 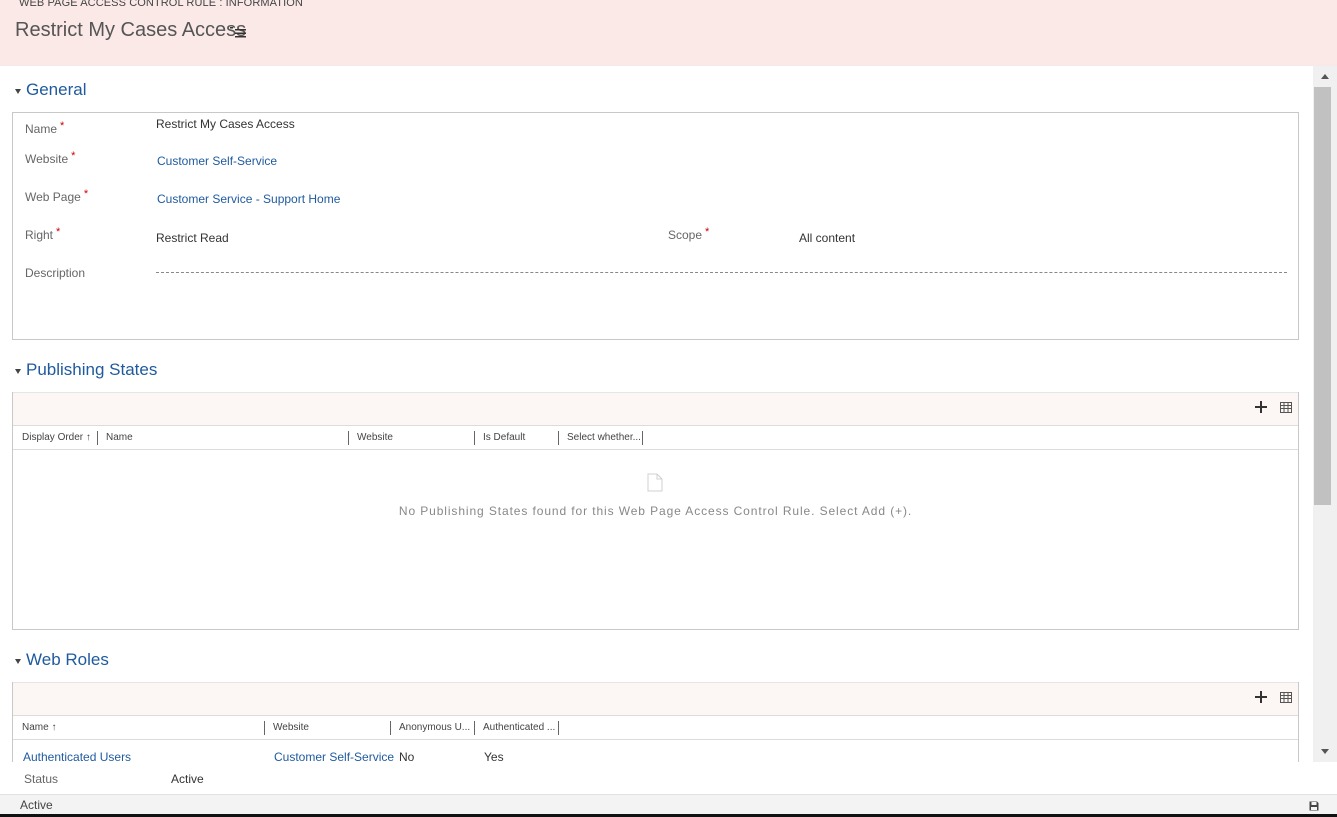 I want to click on scrollbar-thumb, so click(x=1322, y=296).